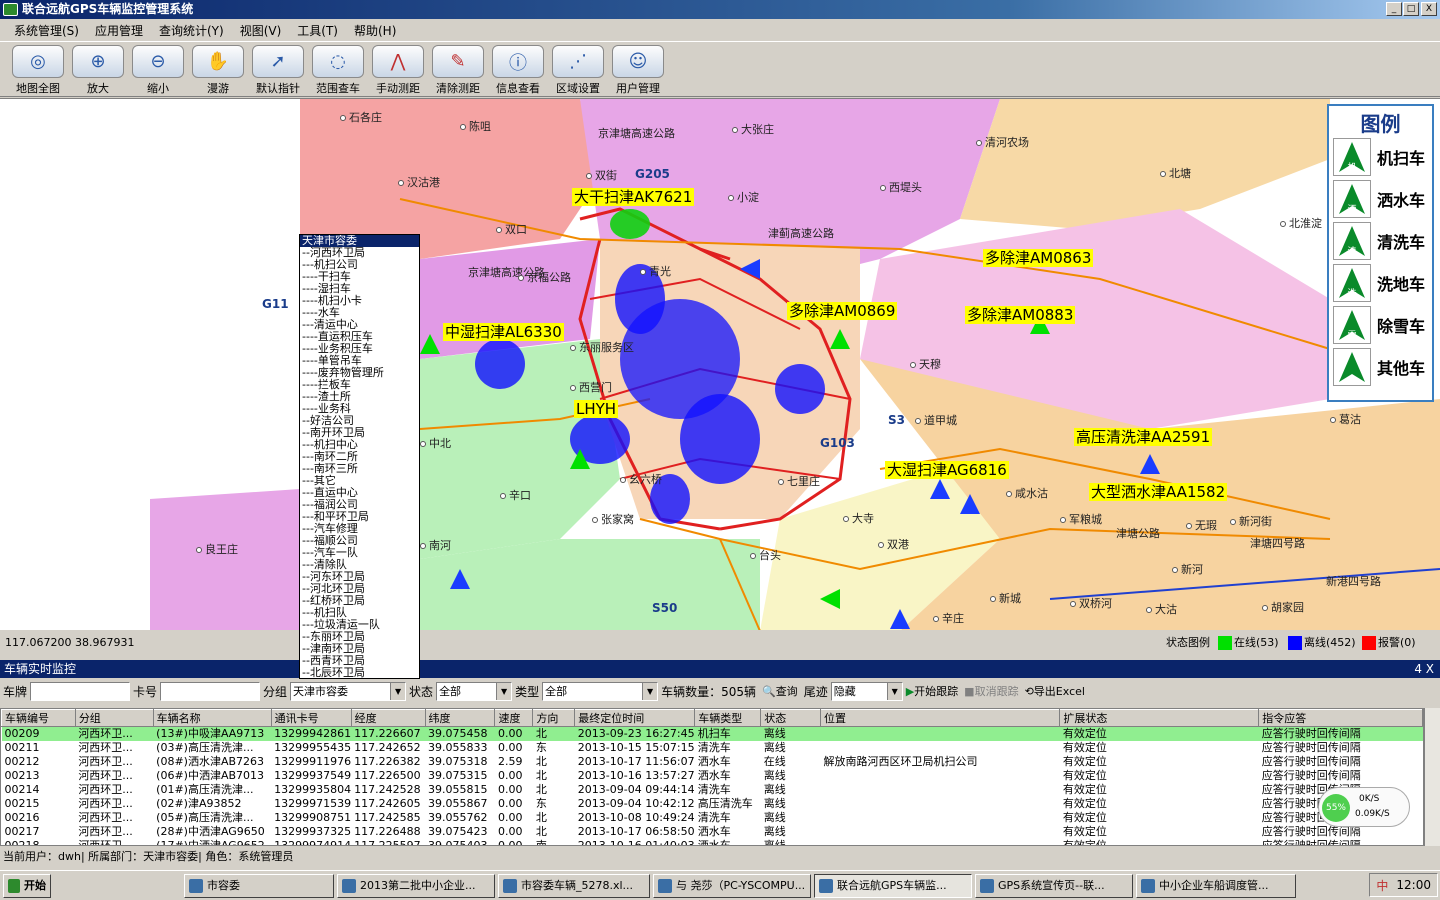  What do you see at coordinates (1020, 315) in the screenshot?
I see `vehicle-label: 多除津AM0883` at bounding box center [1020, 315].